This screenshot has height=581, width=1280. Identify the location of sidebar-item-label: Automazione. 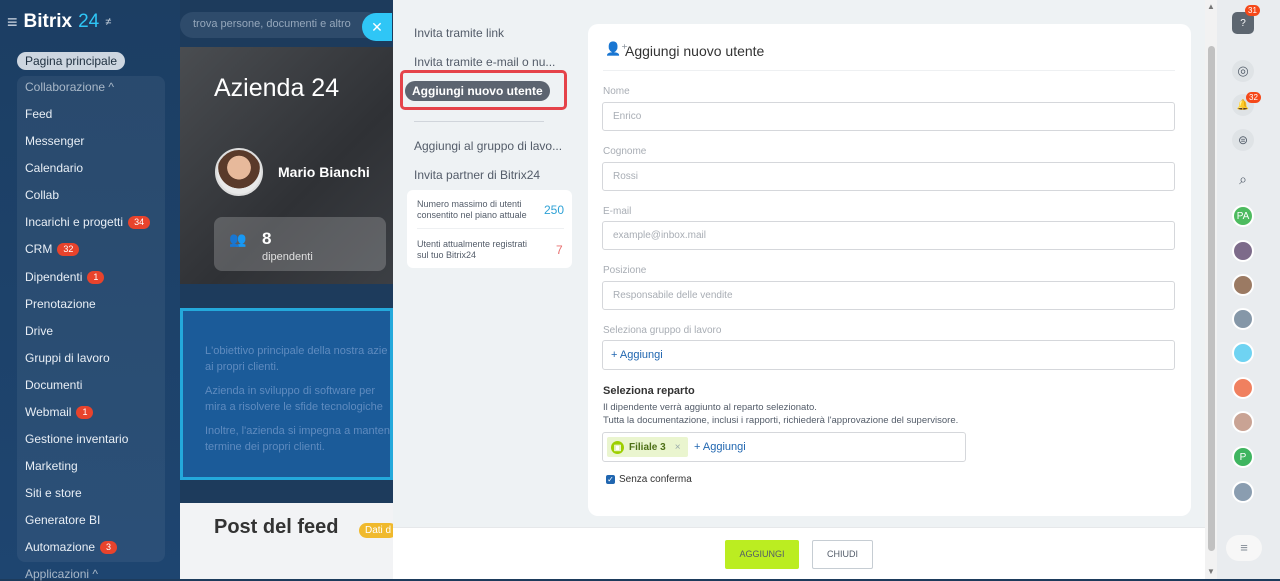
(60, 547).